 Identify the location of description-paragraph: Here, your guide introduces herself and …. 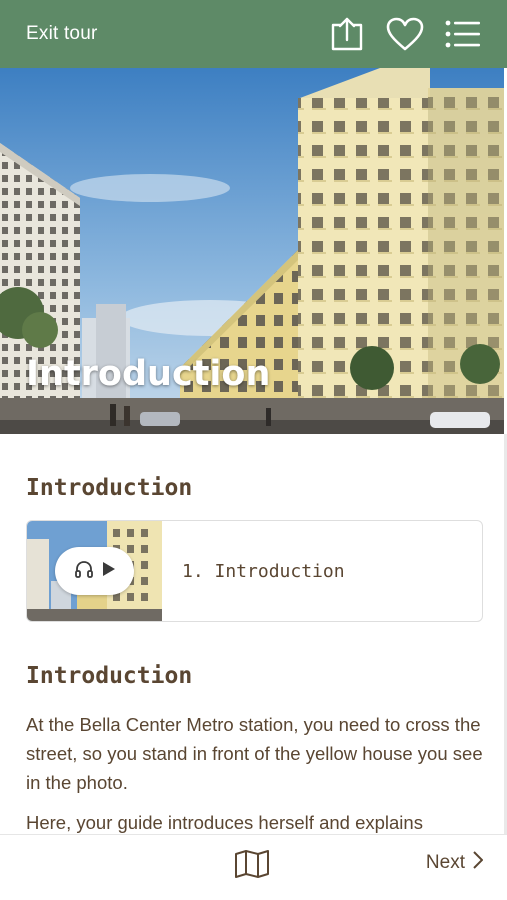
(224, 822).